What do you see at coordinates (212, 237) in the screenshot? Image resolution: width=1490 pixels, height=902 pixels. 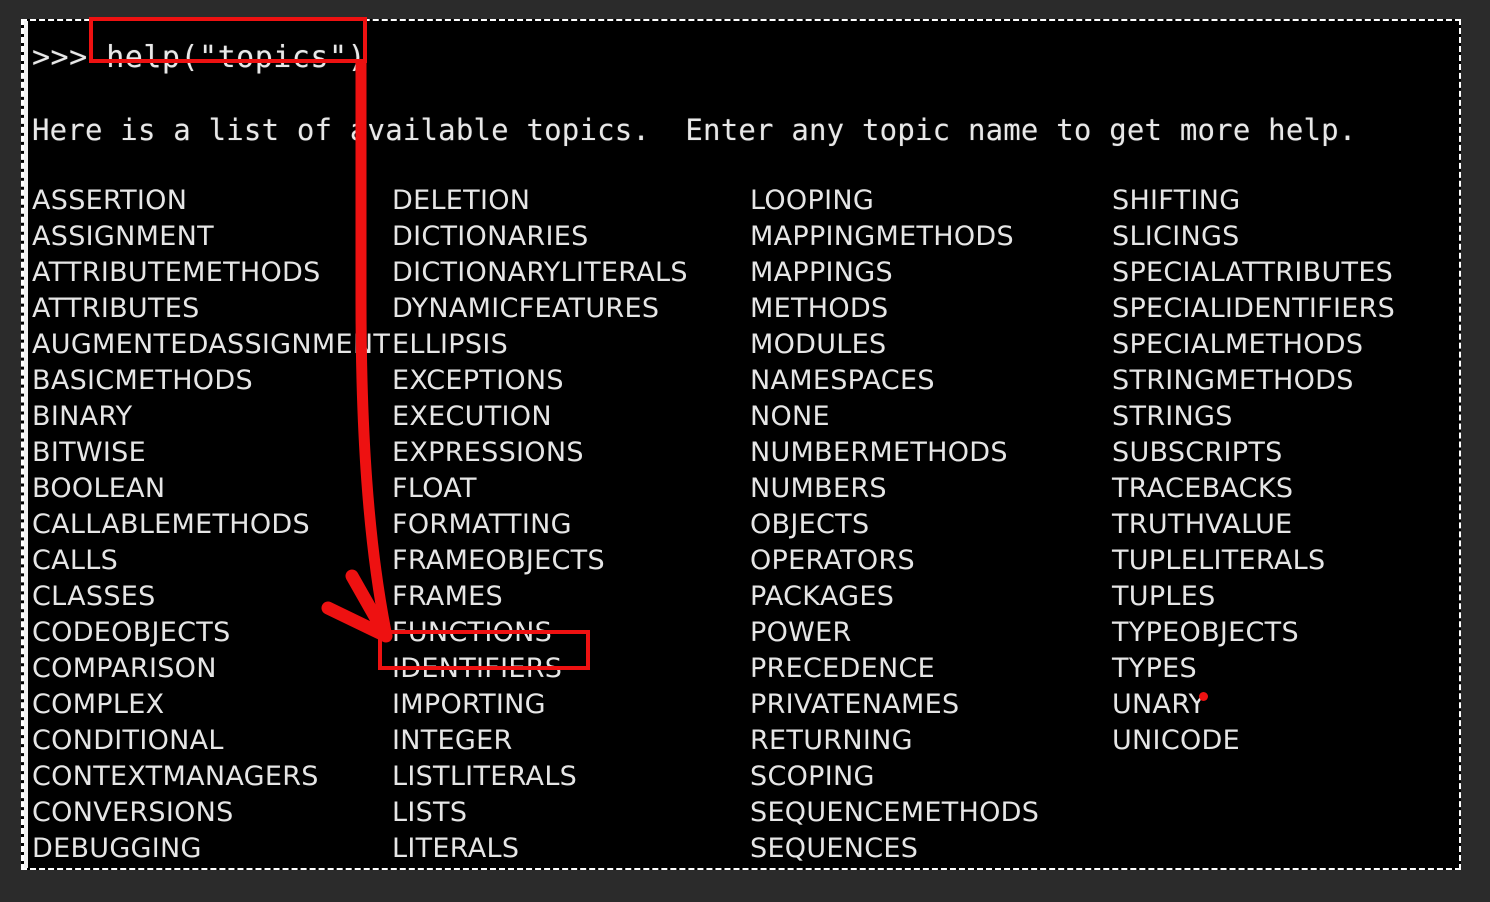 I see `topic-item: ASSIGNMENT` at bounding box center [212, 237].